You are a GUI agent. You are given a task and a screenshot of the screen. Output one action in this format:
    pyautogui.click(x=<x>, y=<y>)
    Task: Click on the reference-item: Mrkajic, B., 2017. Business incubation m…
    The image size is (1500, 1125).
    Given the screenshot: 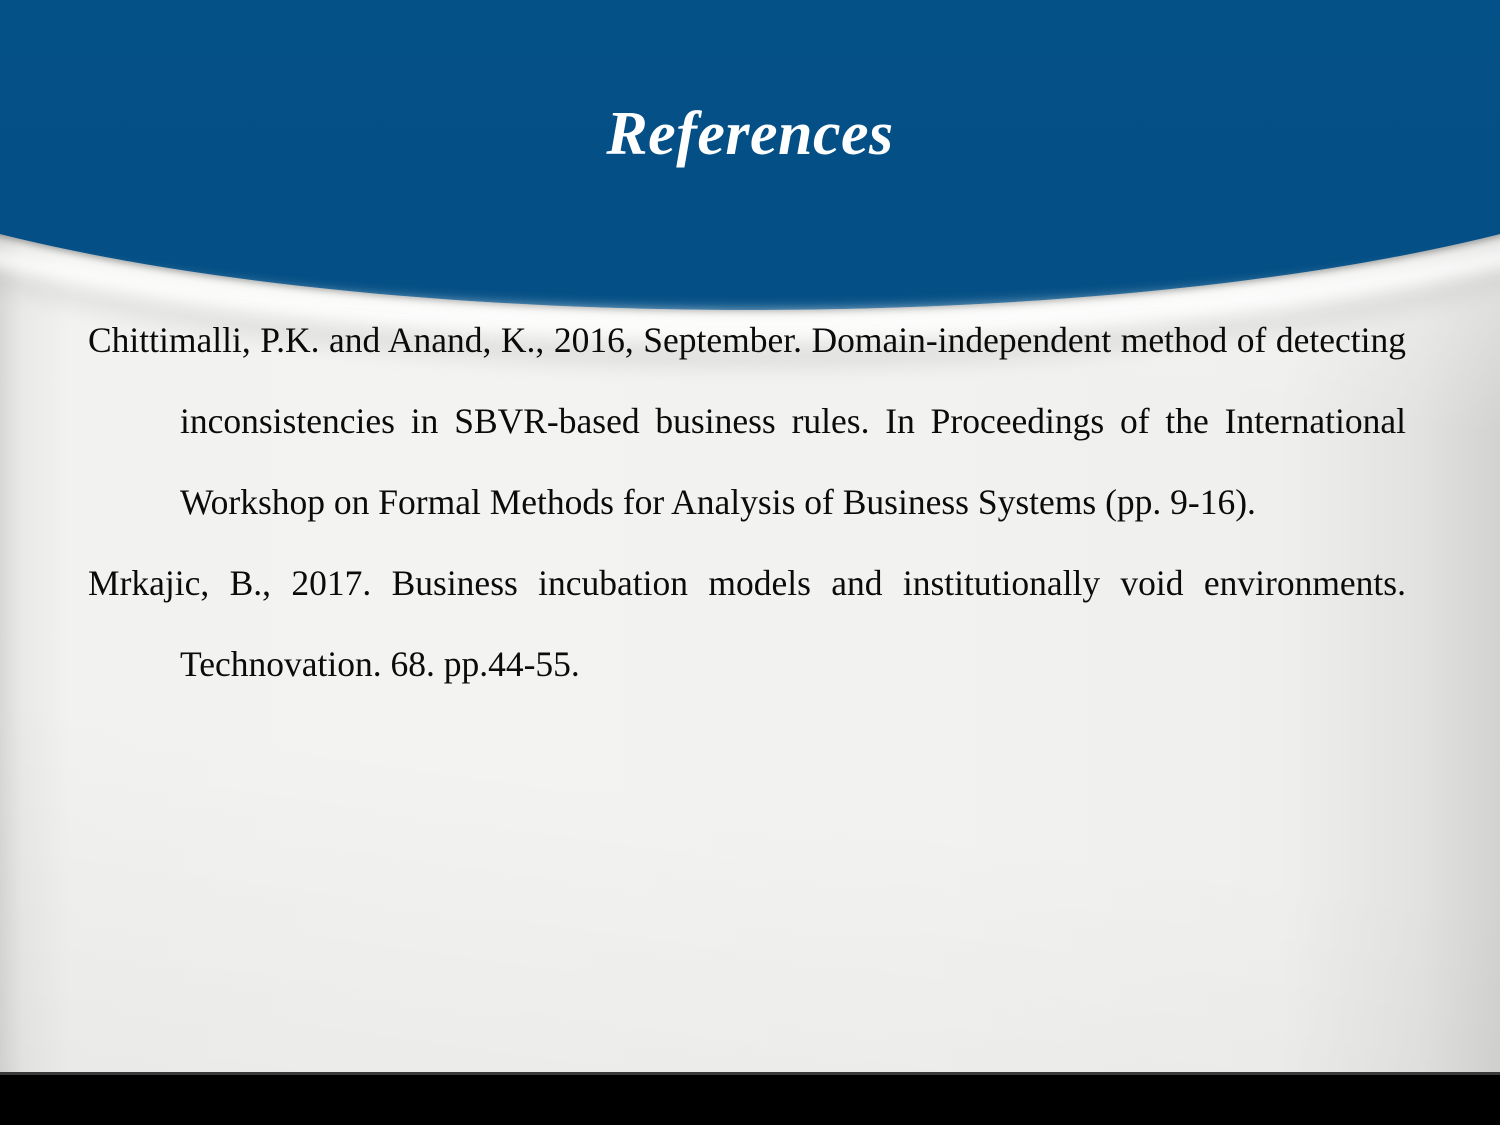 What is the action you would take?
    pyautogui.click(x=747, y=623)
    